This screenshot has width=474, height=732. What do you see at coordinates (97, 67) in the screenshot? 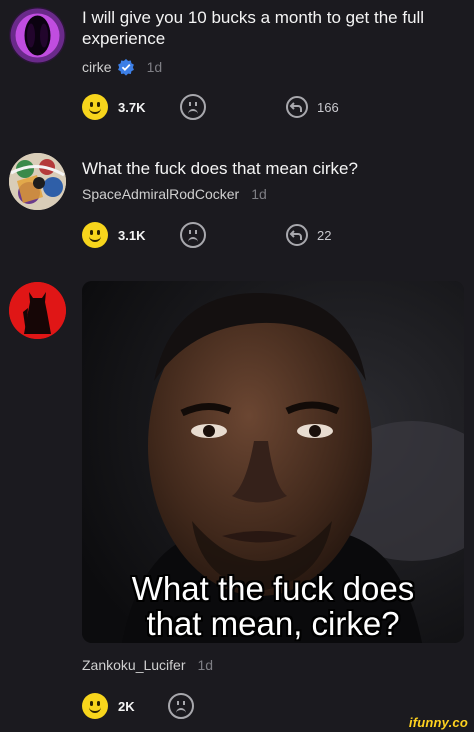
I see `author-name: cirke` at bounding box center [97, 67].